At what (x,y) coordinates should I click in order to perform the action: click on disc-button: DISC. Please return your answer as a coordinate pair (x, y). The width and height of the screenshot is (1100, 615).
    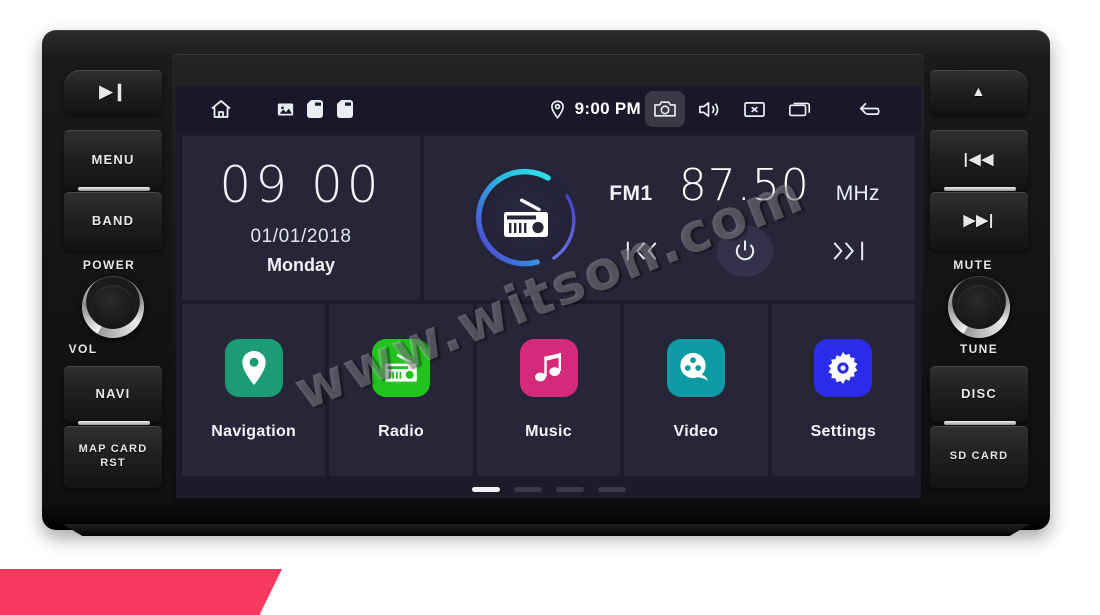
    Looking at the image, I should click on (979, 394).